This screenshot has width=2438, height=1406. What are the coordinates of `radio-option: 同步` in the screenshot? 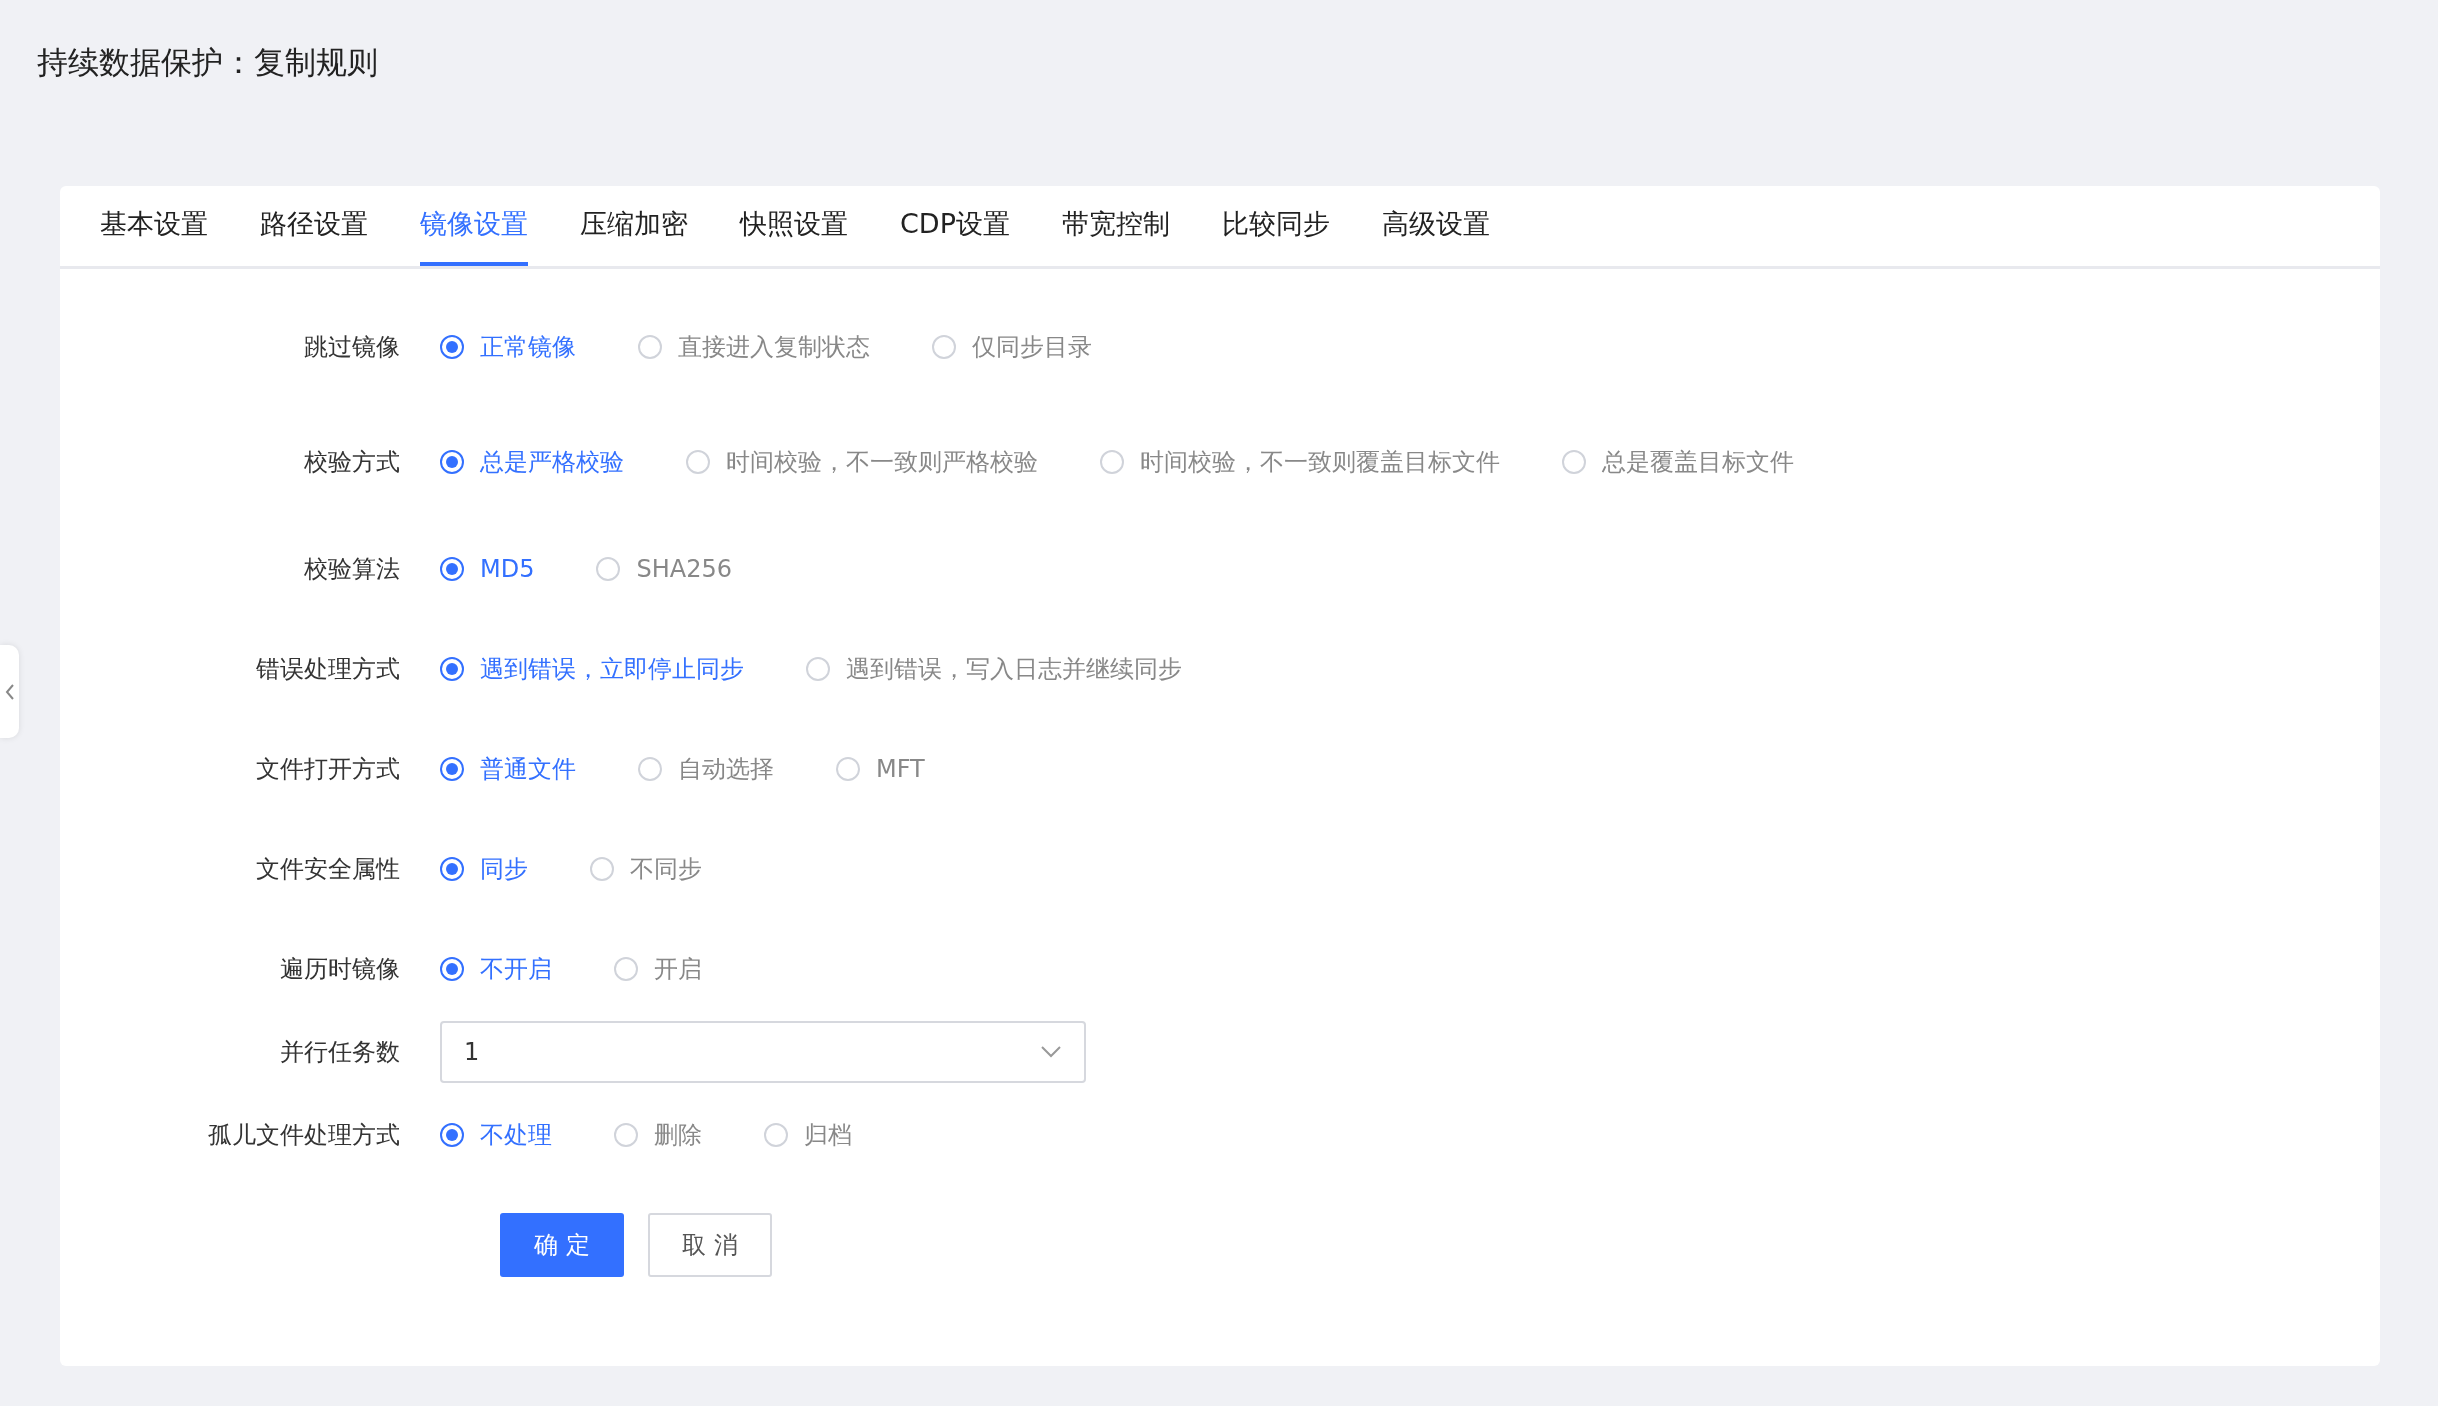 It's located at (484, 869).